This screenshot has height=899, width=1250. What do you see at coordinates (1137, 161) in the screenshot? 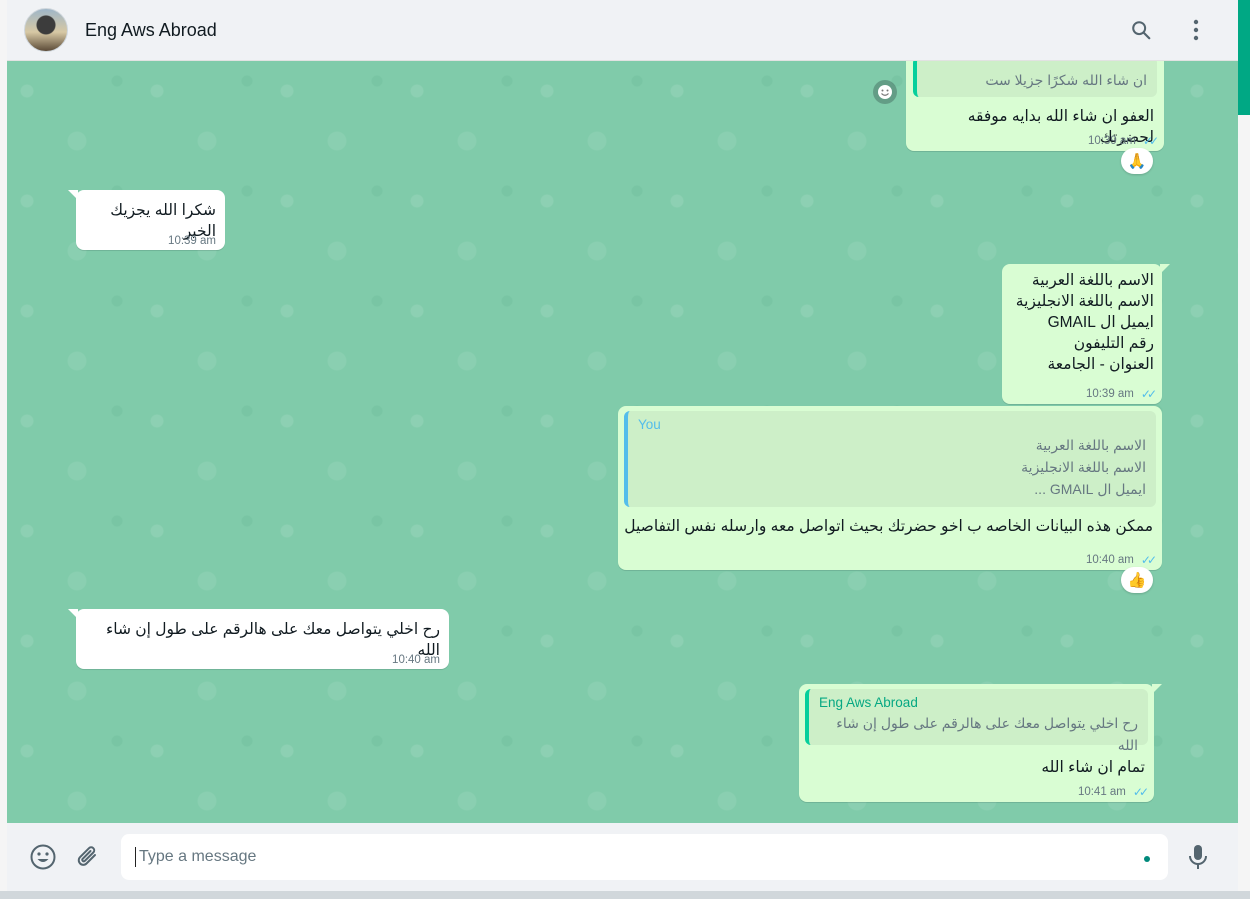
I see `reaction-badge: 🙏` at bounding box center [1137, 161].